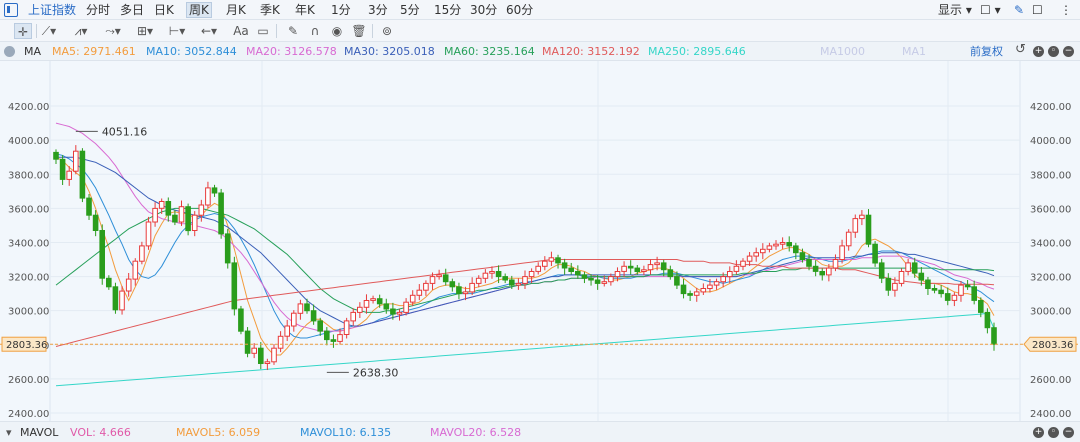 This screenshot has width=1080, height=442. I want to click on drawing-toolbar: ✛ ⟋▾ ⩘▾ ⤳▾ ⊞▾ ⊢▾ ←▾ Aa ▭ ✎ ∩ ◉ 🗑 ⊚, so click(540, 31).